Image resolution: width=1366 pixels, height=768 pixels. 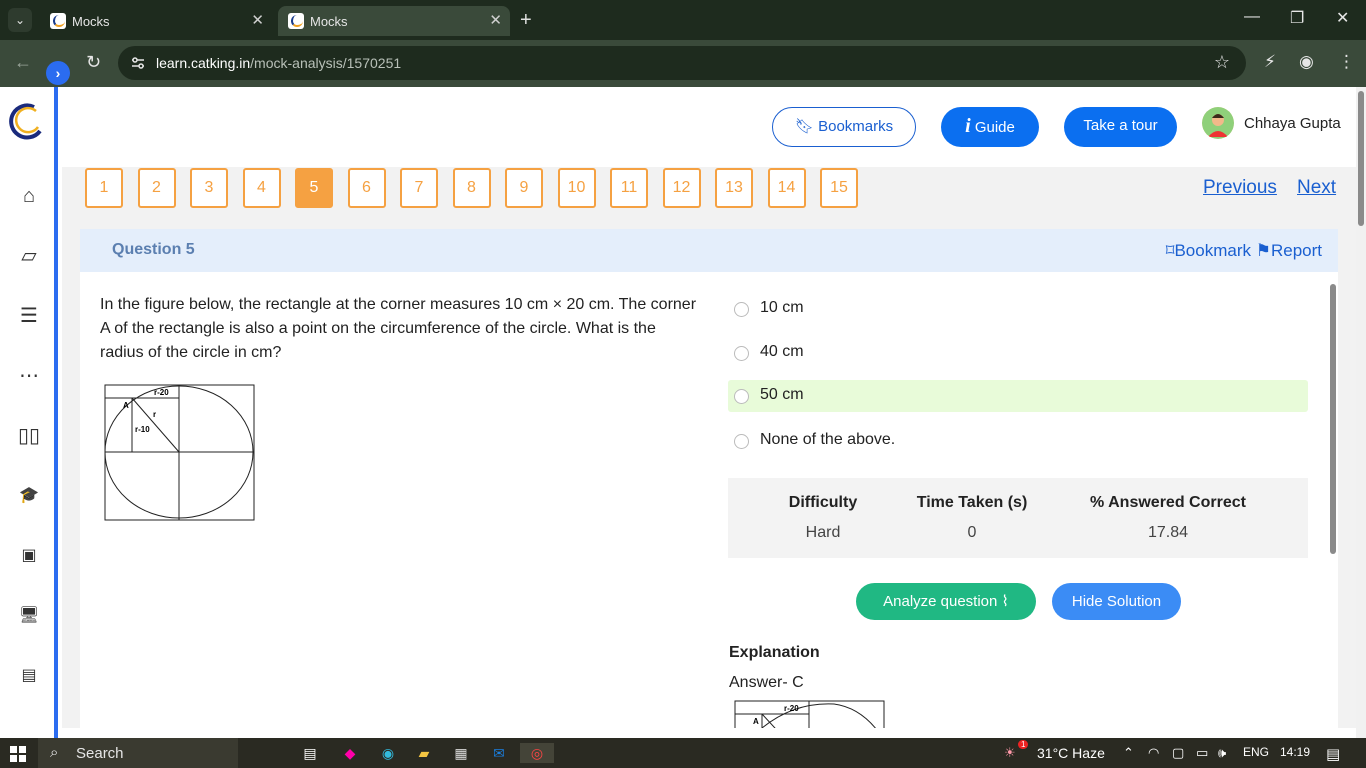 What do you see at coordinates (93, 62) in the screenshot?
I see `reload-icon: ↻` at bounding box center [93, 62].